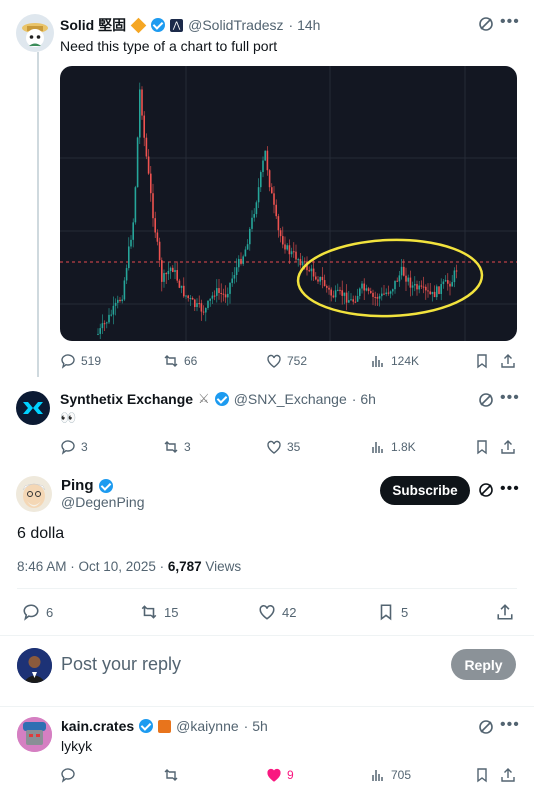 This screenshot has height=800, width=534. What do you see at coordinates (34, 734) in the screenshot?
I see `avatar-kain` at bounding box center [34, 734].